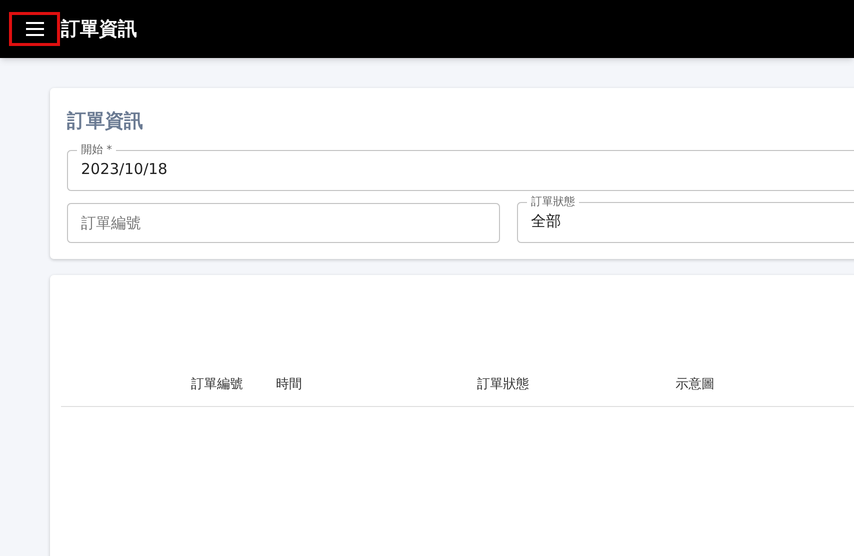 This screenshot has height=556, width=854. Describe the element at coordinates (685, 219) in the screenshot. I see `status-select: 訂單狀態 全部` at that location.